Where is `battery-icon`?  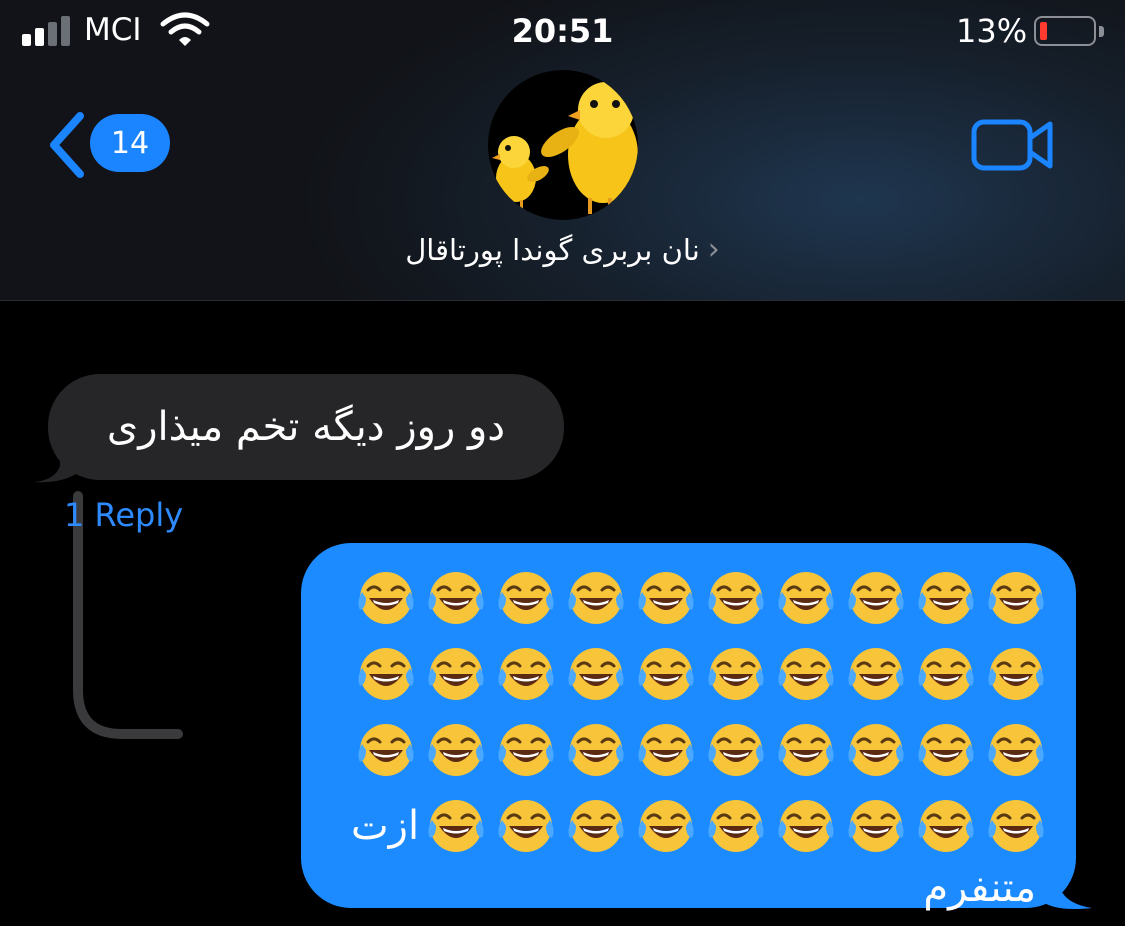 battery-icon is located at coordinates (1065, 31).